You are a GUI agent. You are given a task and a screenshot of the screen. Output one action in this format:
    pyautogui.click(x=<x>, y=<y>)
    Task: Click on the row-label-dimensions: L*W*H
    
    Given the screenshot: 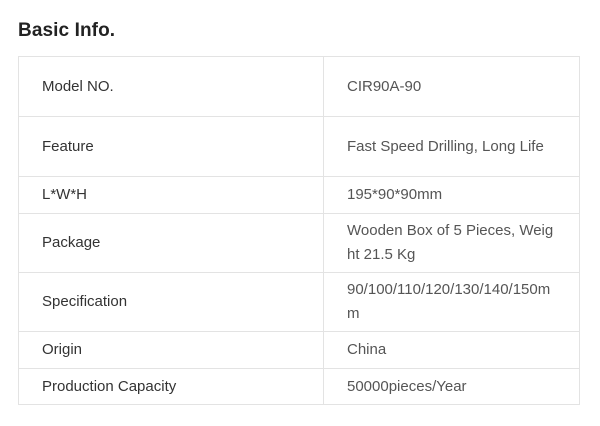 What is the action you would take?
    pyautogui.click(x=171, y=195)
    